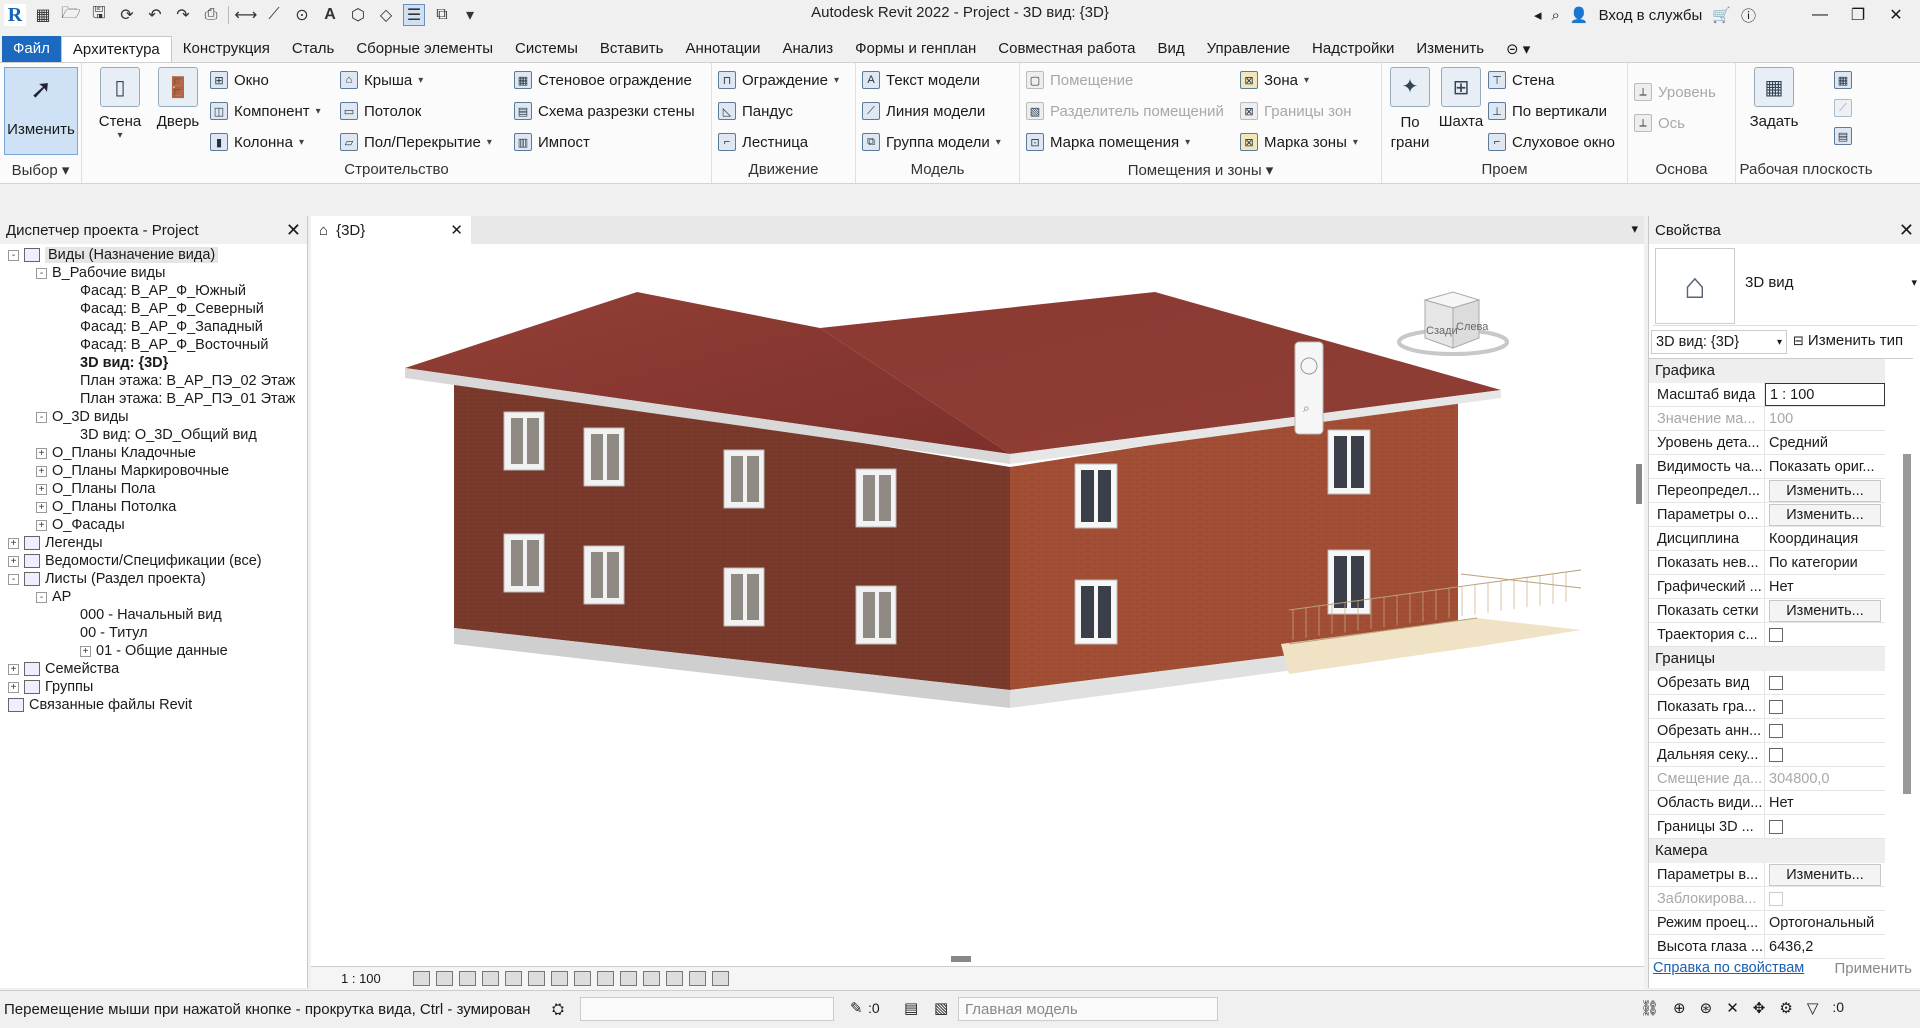 The width and height of the screenshot is (1920, 1028). What do you see at coordinates (628, 978) in the screenshot?
I see `reveal-hidden-icon` at bounding box center [628, 978].